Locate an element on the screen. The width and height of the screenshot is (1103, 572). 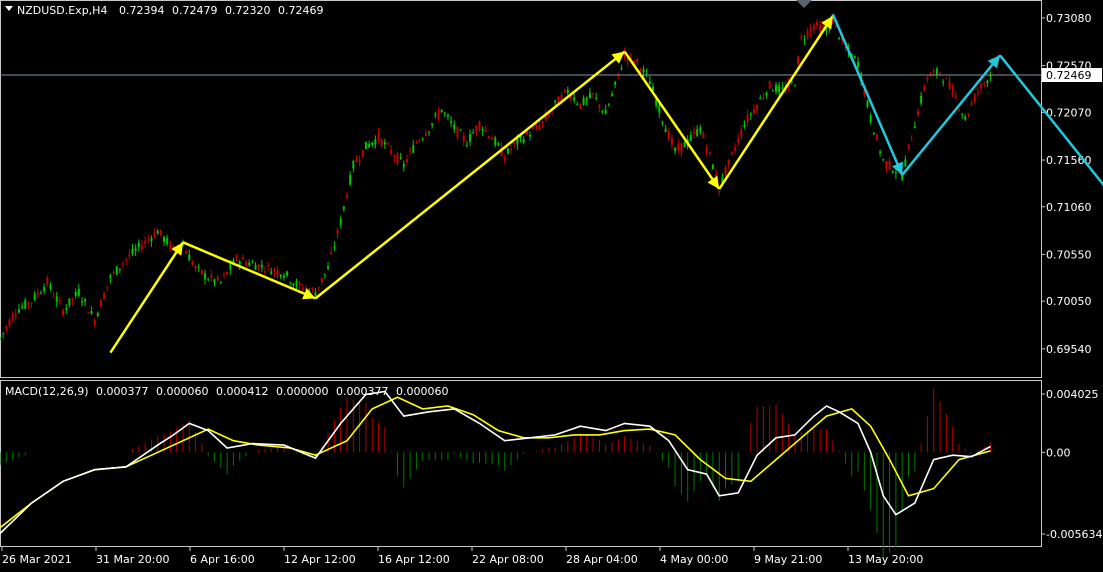
price-tick-label: 0.69540 is located at coordinates (1069, 349).